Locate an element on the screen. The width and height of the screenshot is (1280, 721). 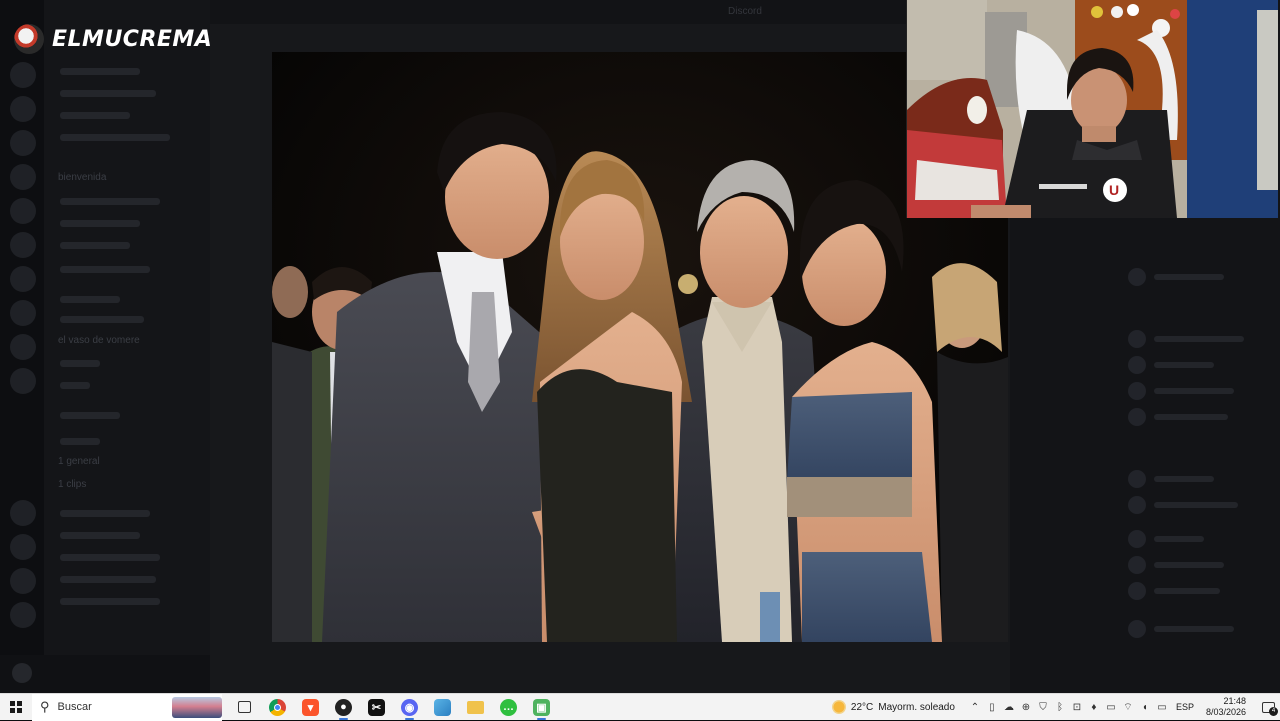
taskbar: ⚲ ▾ ● ✂ ◉ … ▣ is located at coordinates (640, 707).